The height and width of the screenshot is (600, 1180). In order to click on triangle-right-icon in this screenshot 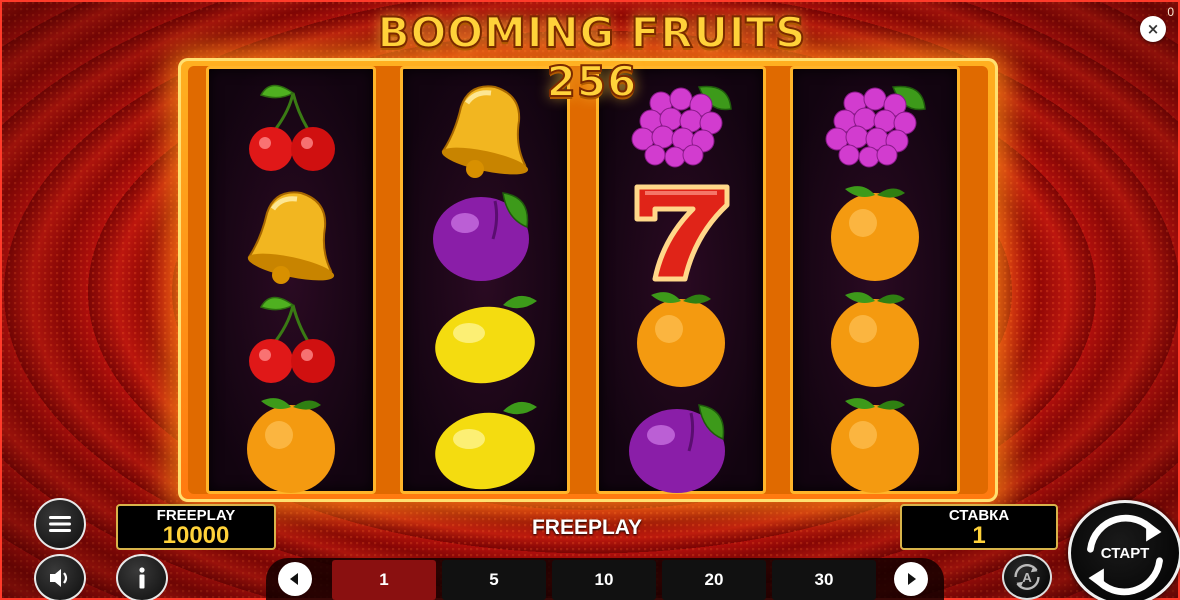, I will do `click(912, 579)`.